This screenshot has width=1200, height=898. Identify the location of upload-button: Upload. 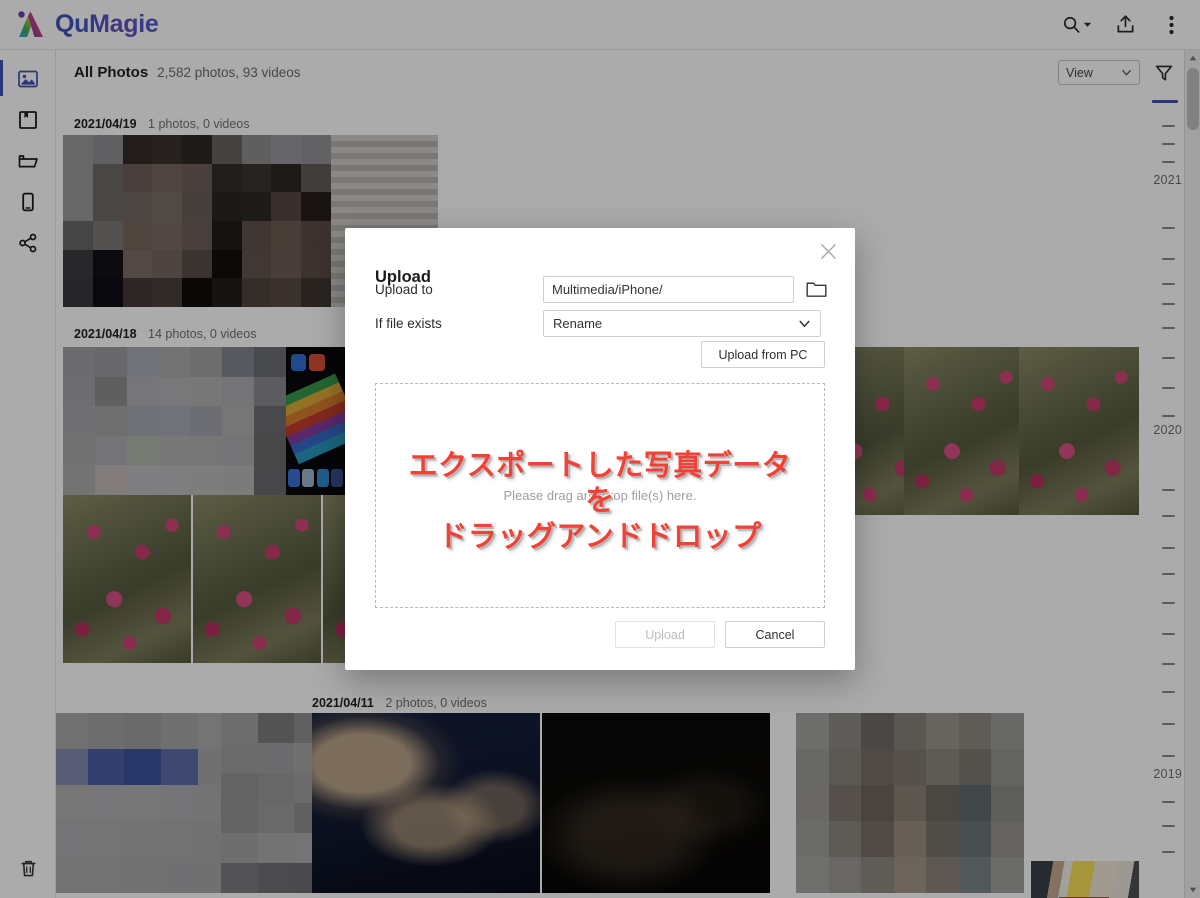
(665, 634).